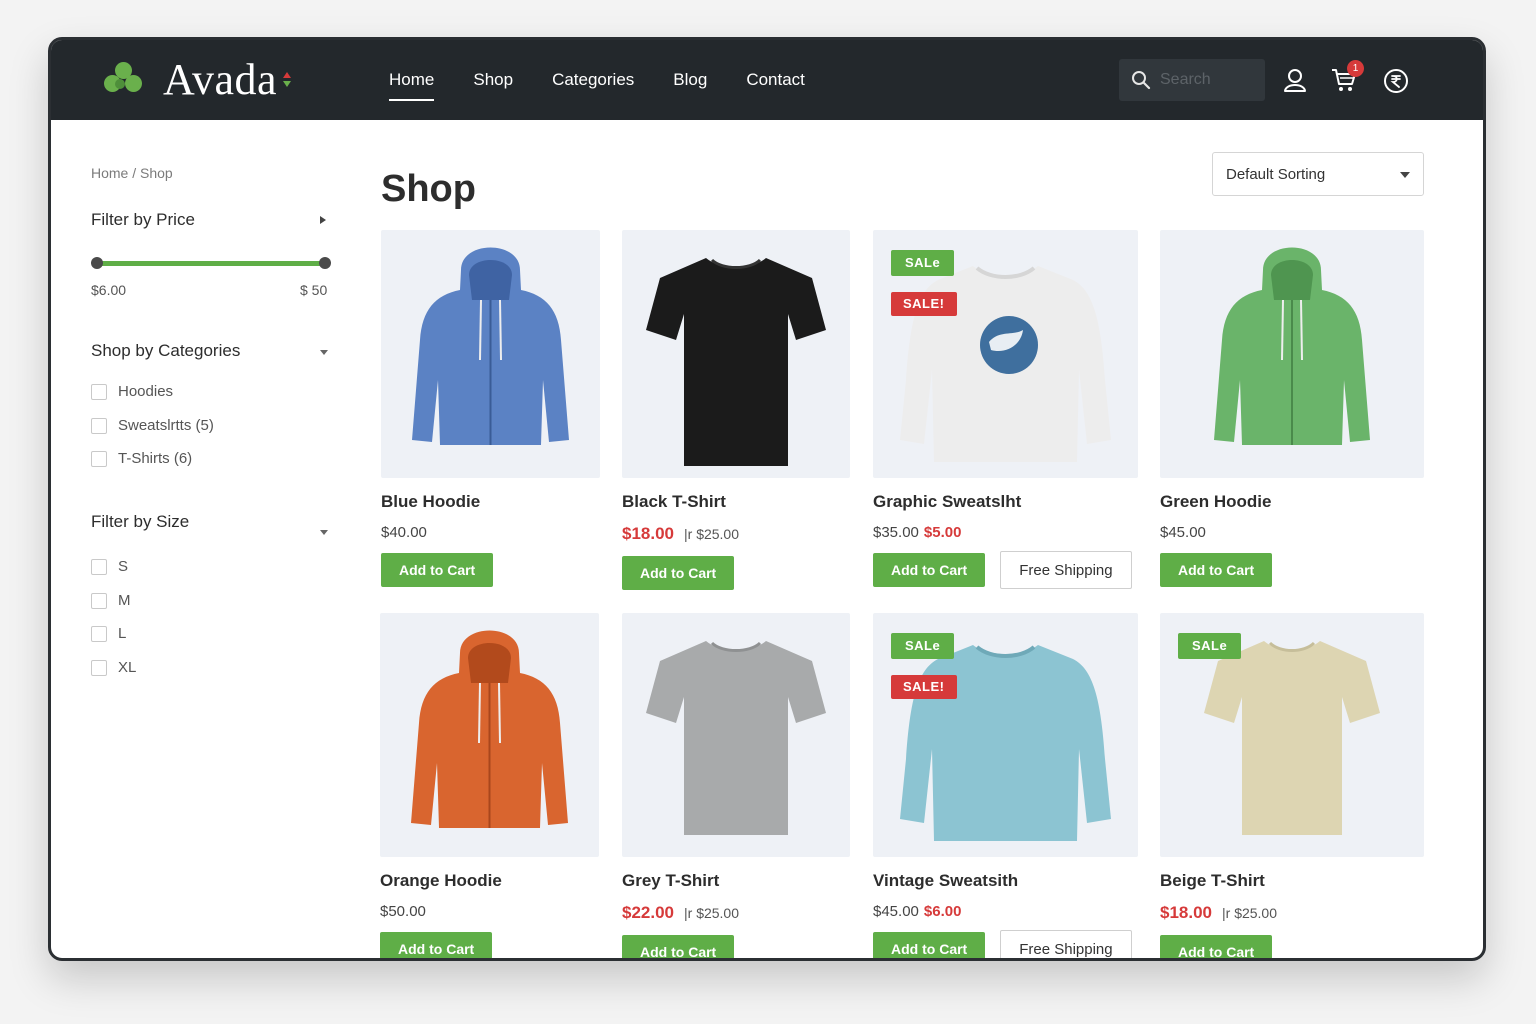  What do you see at coordinates (428, 189) in the screenshot?
I see `page-title: Shop` at bounding box center [428, 189].